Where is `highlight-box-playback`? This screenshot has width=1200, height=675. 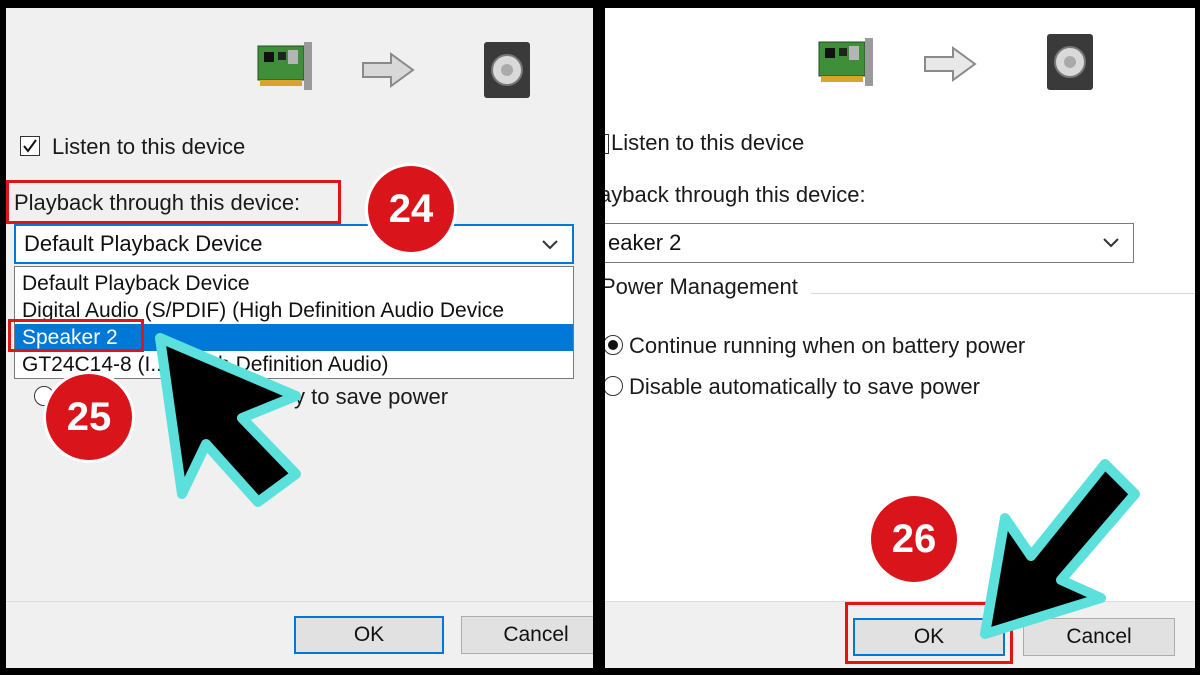
highlight-box-playback is located at coordinates (173, 202).